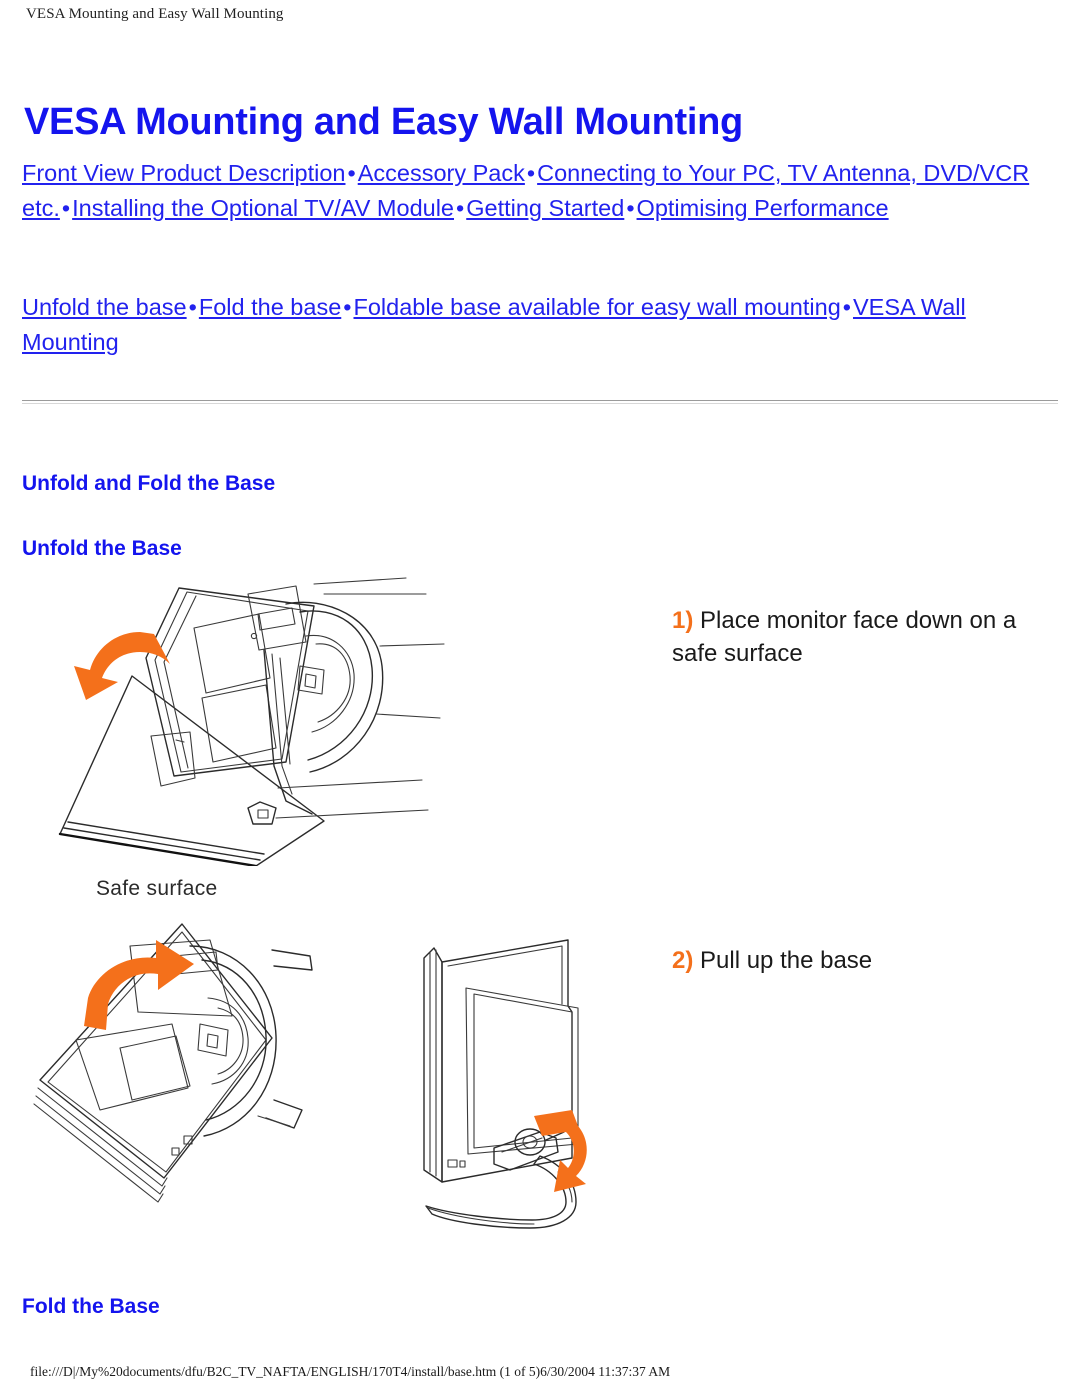 The width and height of the screenshot is (1080, 1397). I want to click on section-heading-unfold-the-base: Unfold the Base, so click(102, 548).